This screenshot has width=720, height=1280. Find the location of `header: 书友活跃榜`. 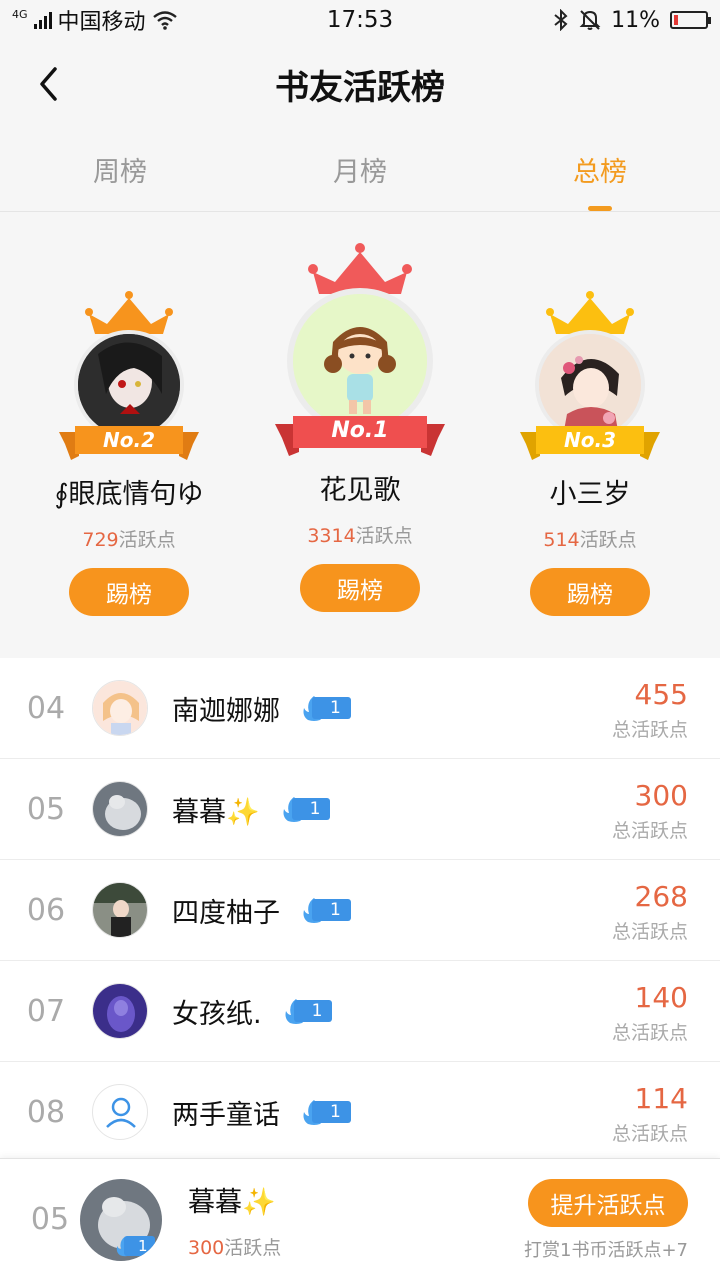

header: 书友活跃榜 is located at coordinates (360, 84).